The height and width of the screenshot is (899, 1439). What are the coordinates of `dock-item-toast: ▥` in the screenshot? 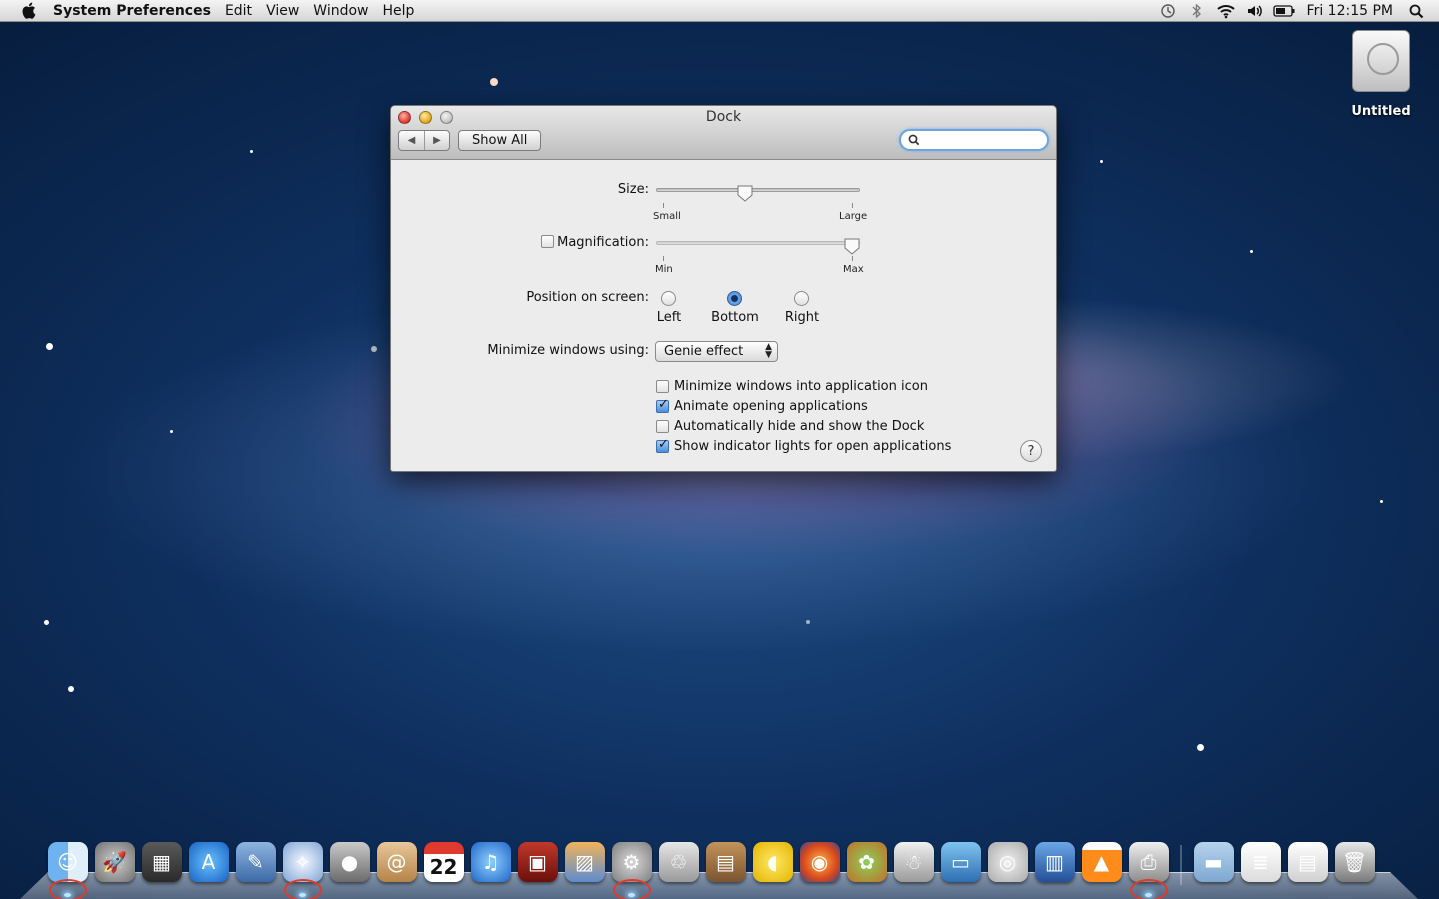 It's located at (1054, 861).